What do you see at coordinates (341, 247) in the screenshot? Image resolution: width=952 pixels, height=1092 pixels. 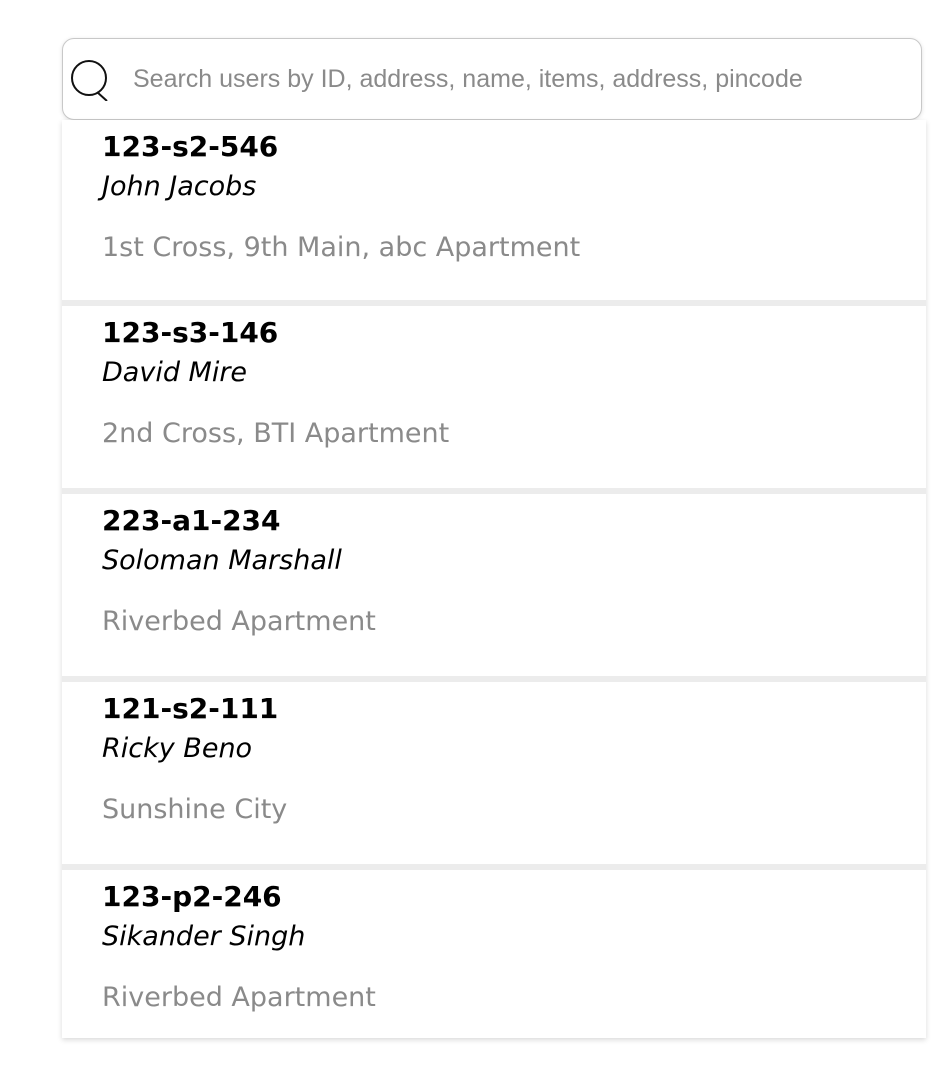 I see `user-address: 1st Cross, 9th Main, abc Apartment` at bounding box center [341, 247].